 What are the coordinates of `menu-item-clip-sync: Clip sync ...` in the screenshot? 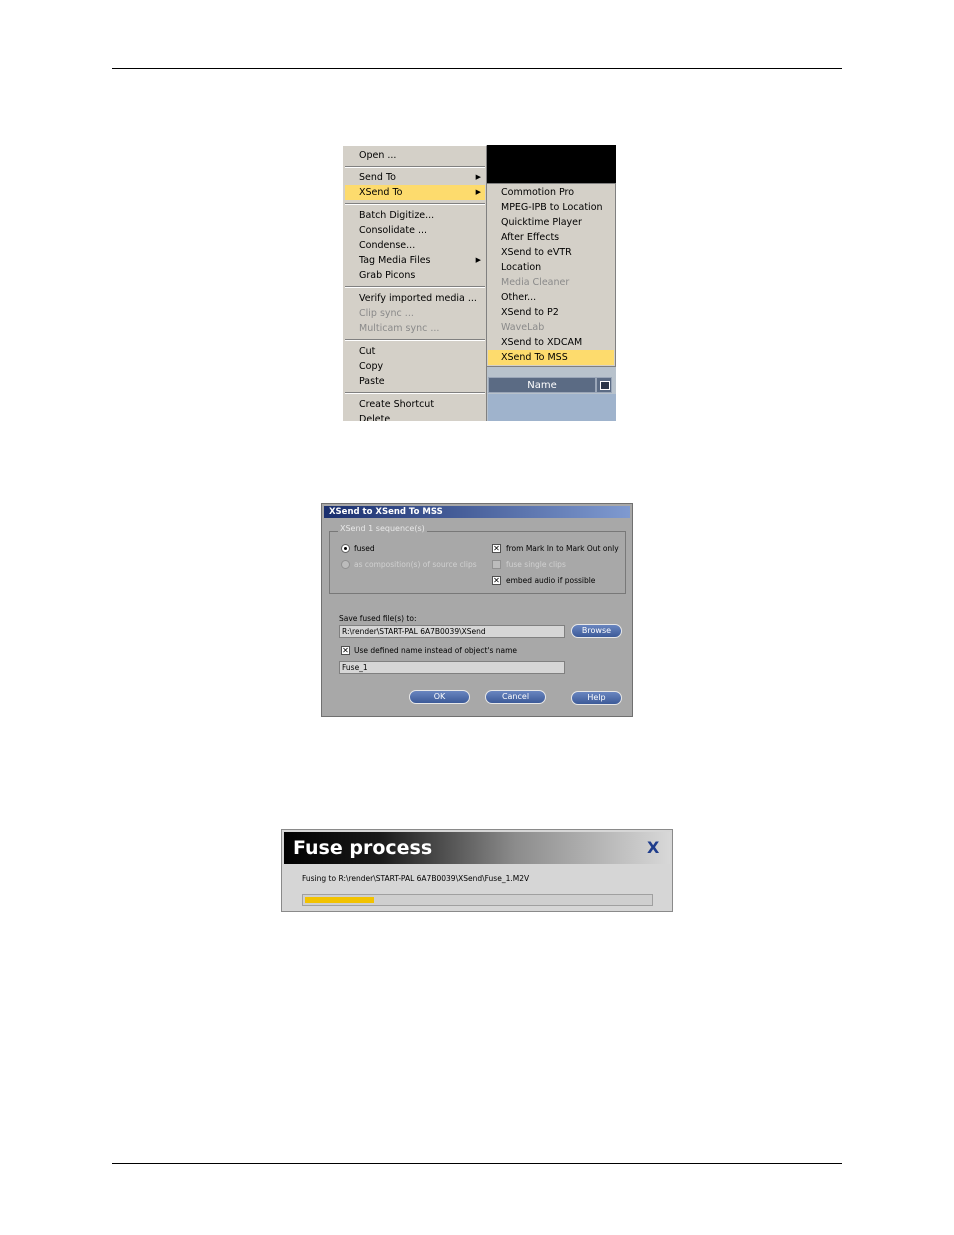 It's located at (386, 313).